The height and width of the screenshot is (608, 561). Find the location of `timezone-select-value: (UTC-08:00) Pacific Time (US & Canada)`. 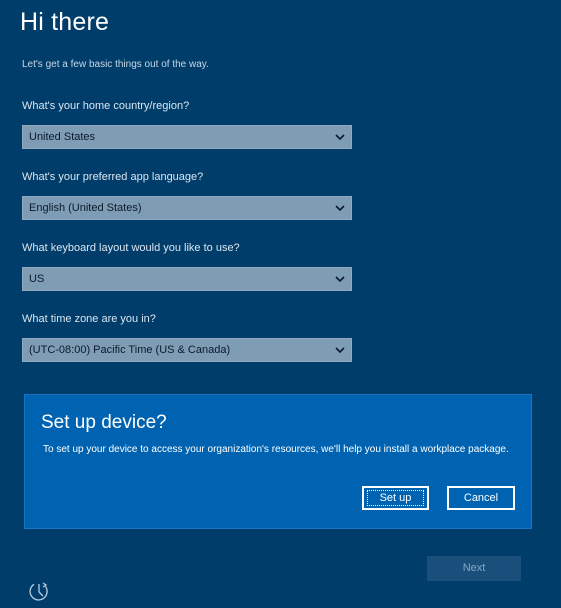

timezone-select-value: (UTC-08:00) Pacific Time (US & Canada) is located at coordinates (130, 350).